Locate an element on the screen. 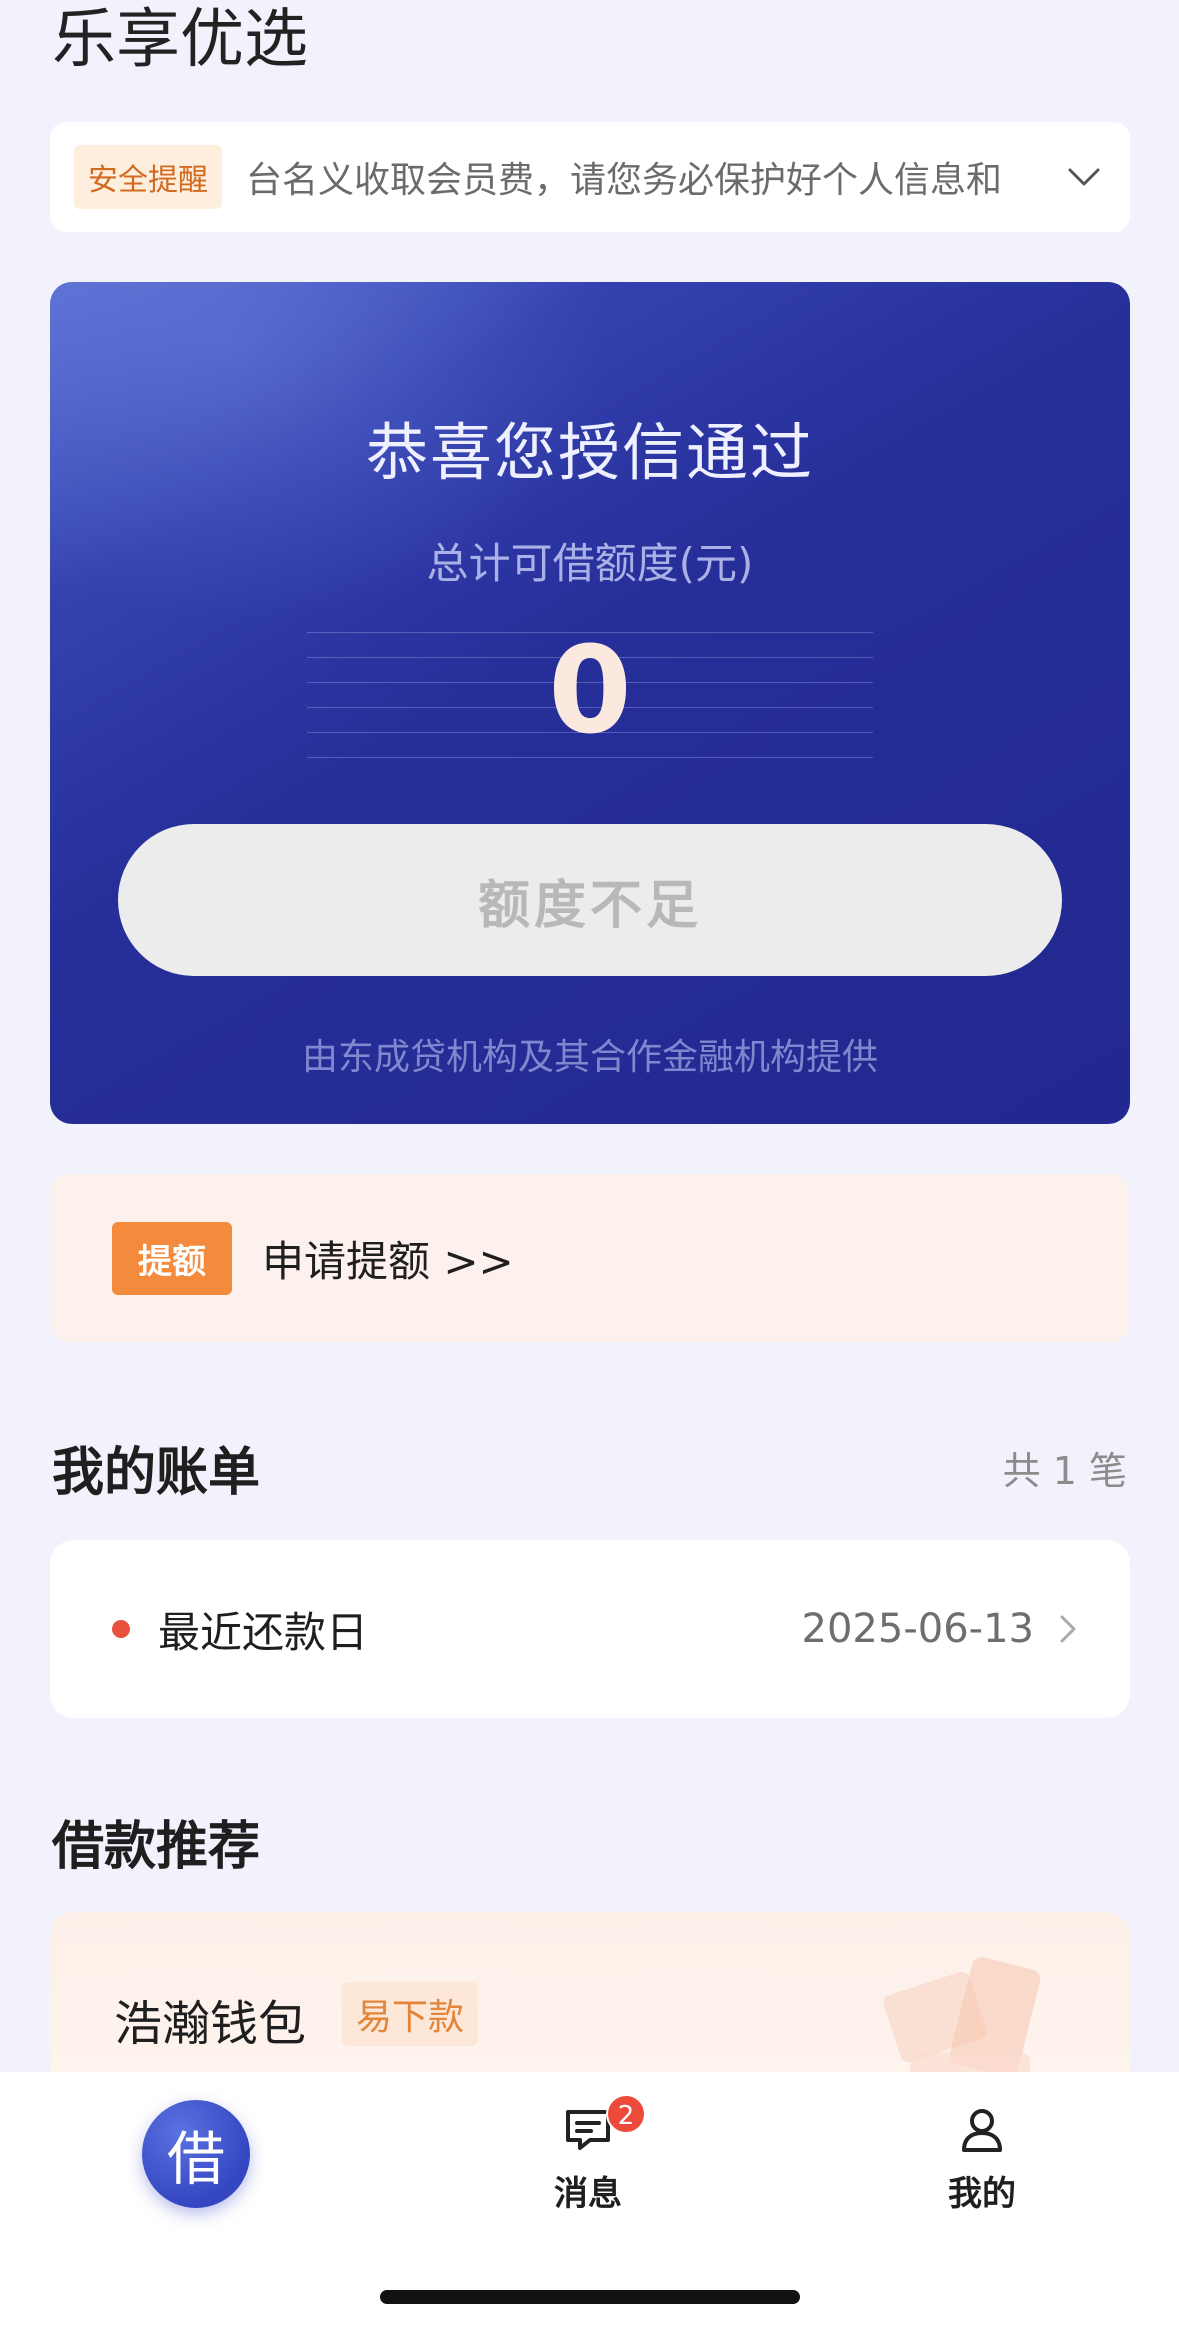 The image size is (1179, 2332). chevron-down-icon is located at coordinates (1084, 177).